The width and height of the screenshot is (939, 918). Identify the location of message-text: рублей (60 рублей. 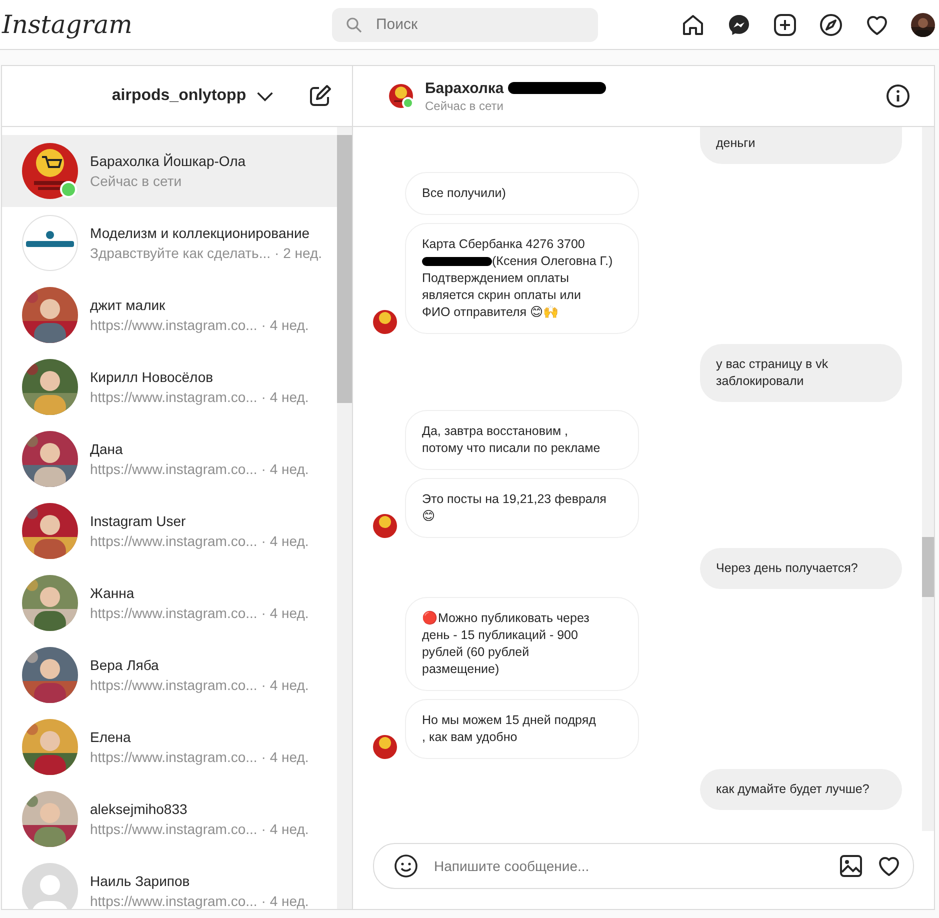
(476, 652).